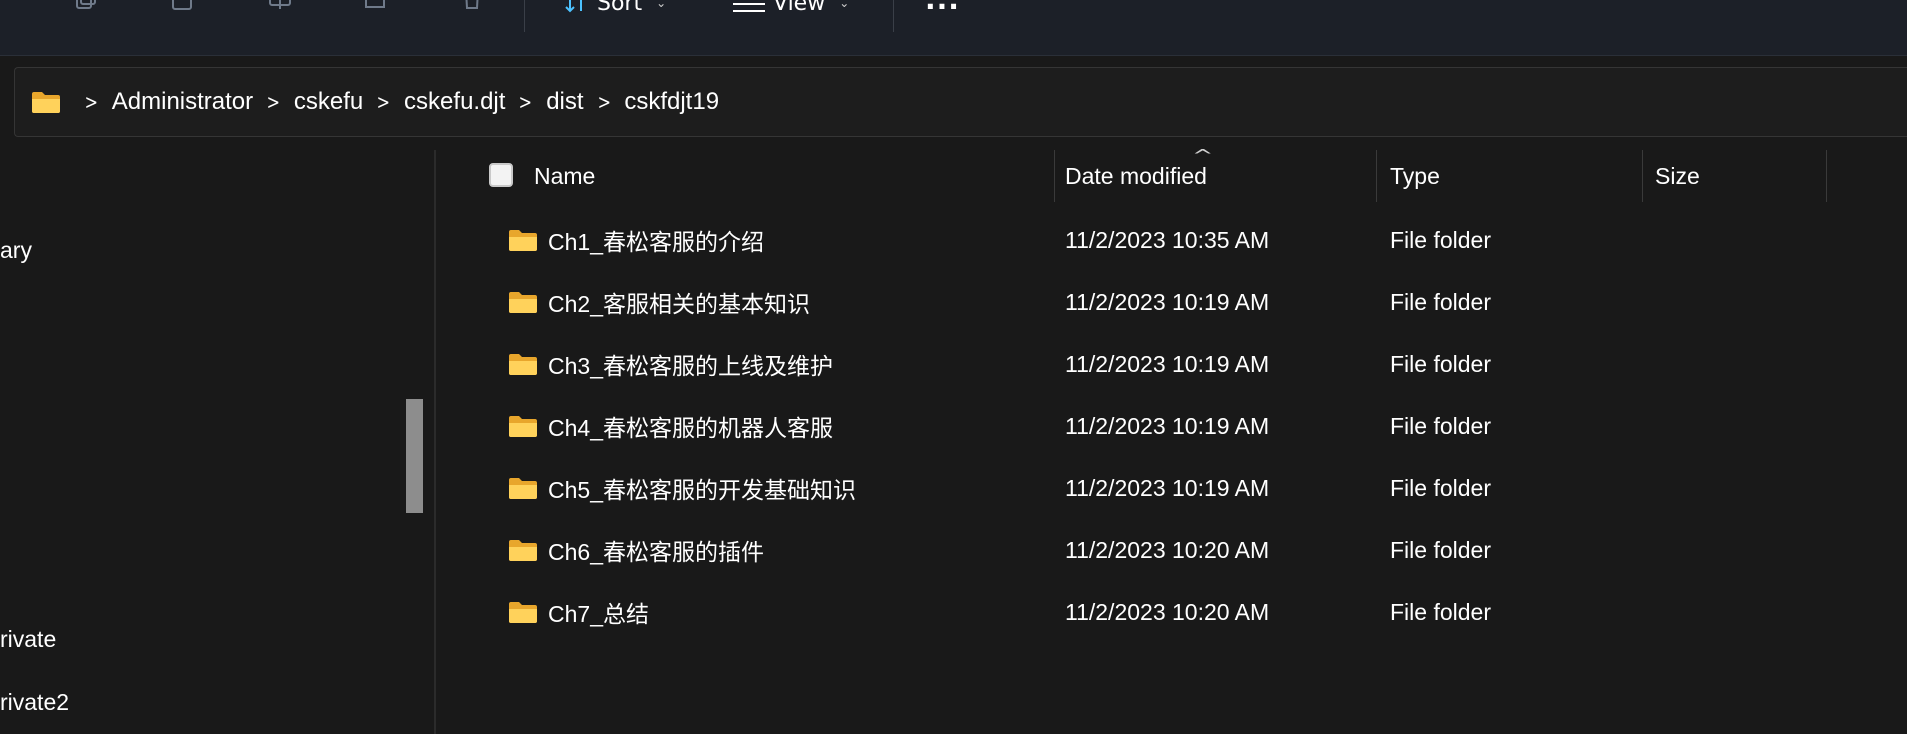 This screenshot has width=1907, height=734. What do you see at coordinates (1136, 176) in the screenshot?
I see `column-header-date: Date modified` at bounding box center [1136, 176].